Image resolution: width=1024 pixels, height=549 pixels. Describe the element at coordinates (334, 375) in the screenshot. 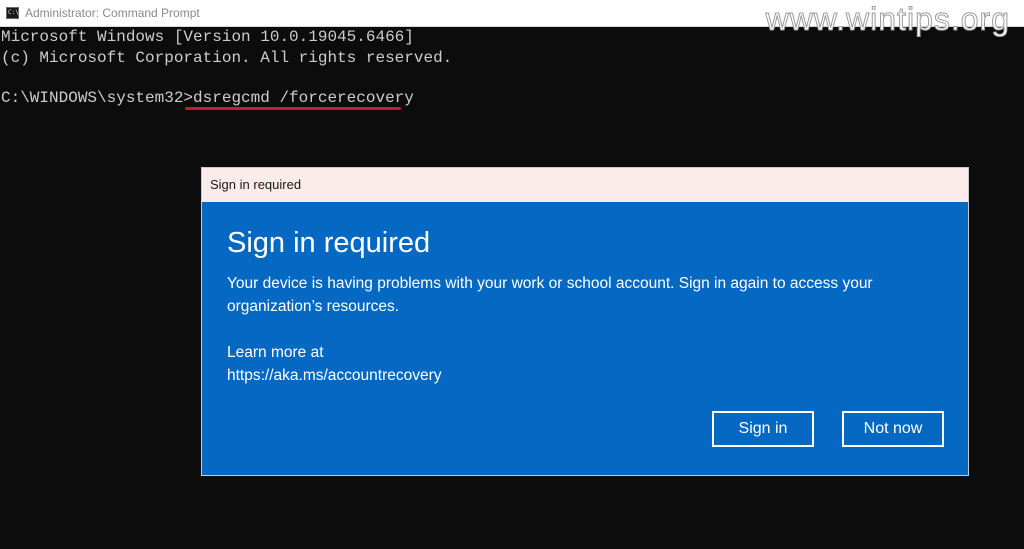

I see `learn-more-link: https://aka.ms/accountrecovery` at that location.